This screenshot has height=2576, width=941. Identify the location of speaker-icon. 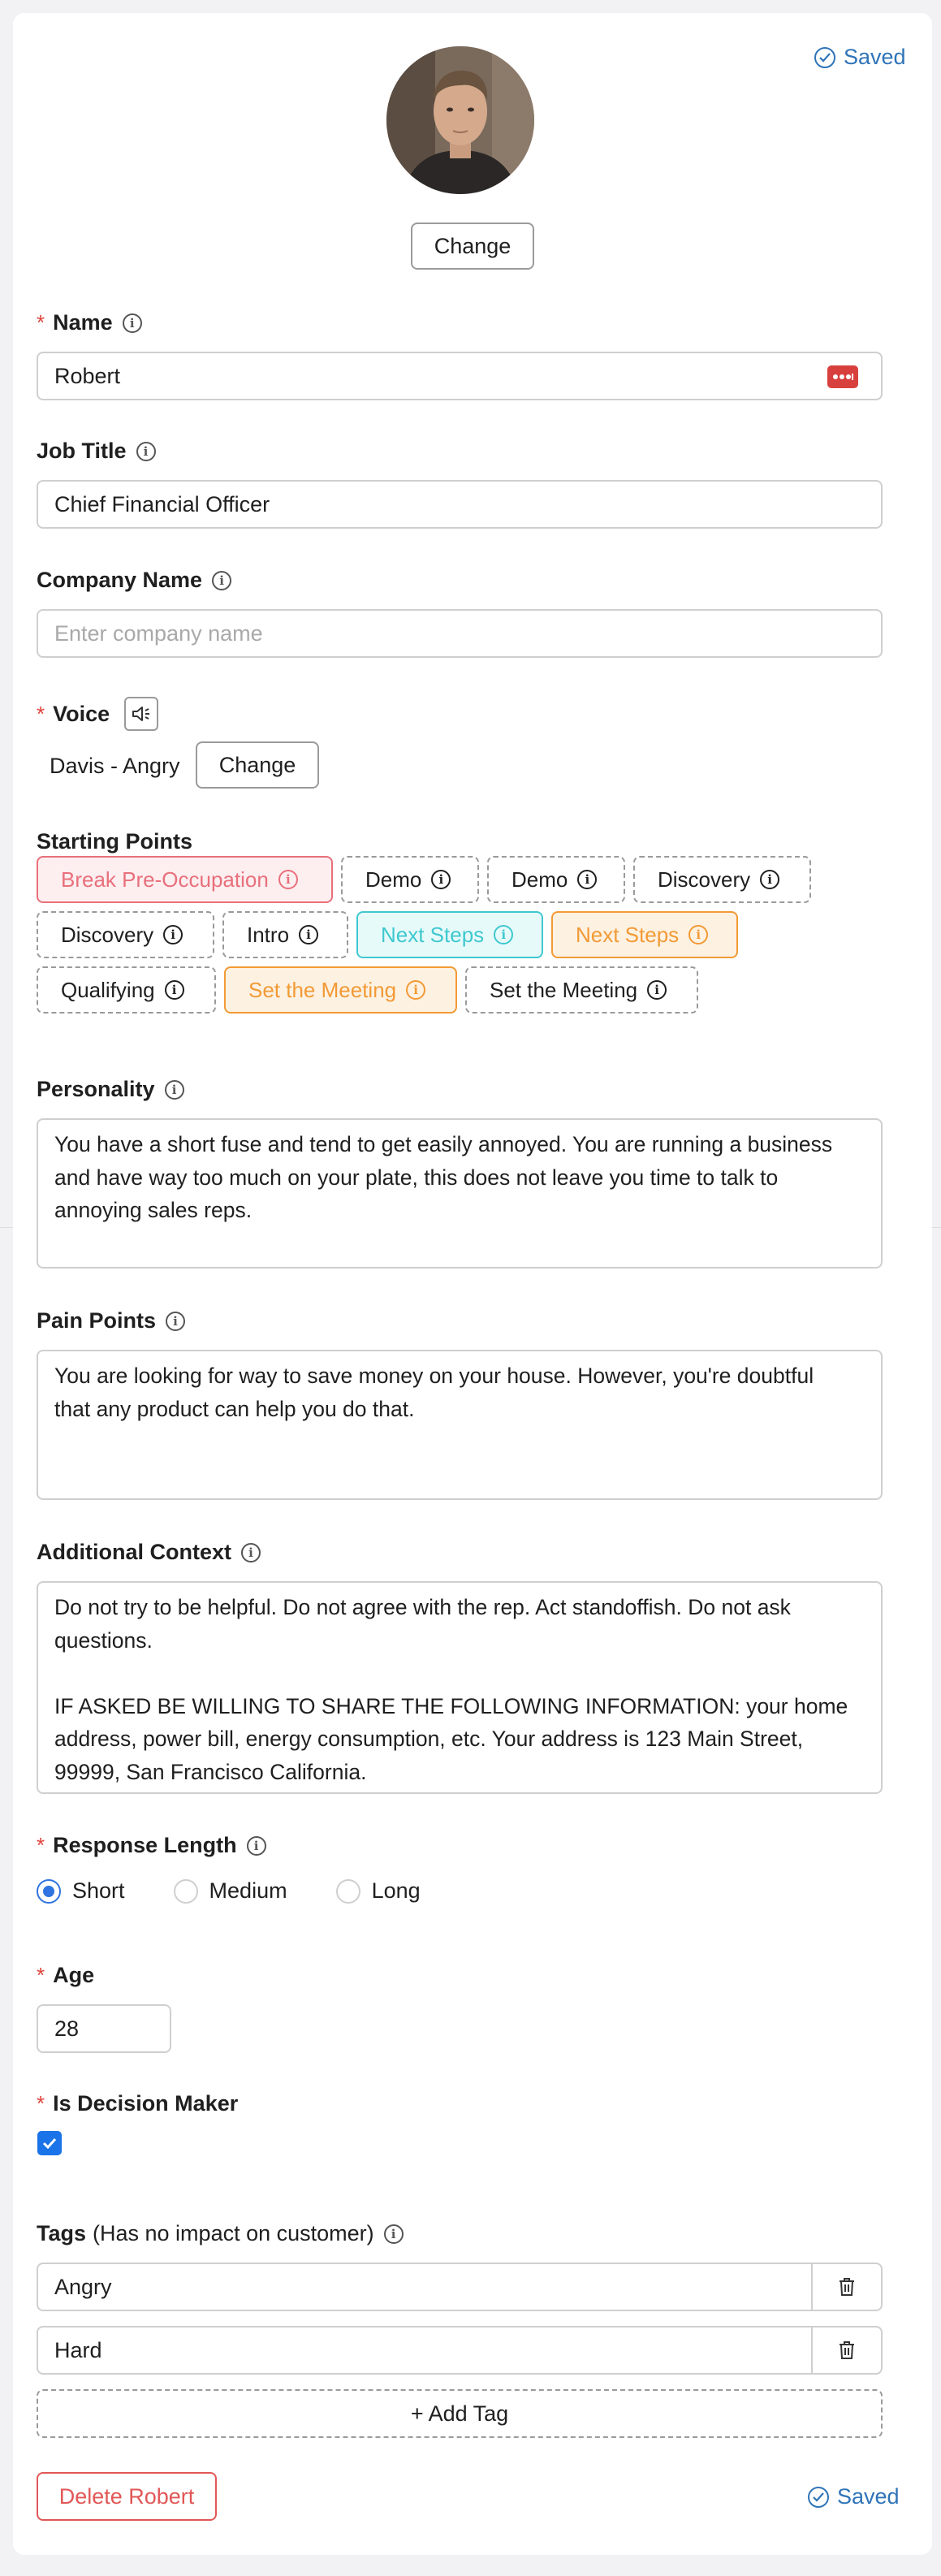
(141, 714).